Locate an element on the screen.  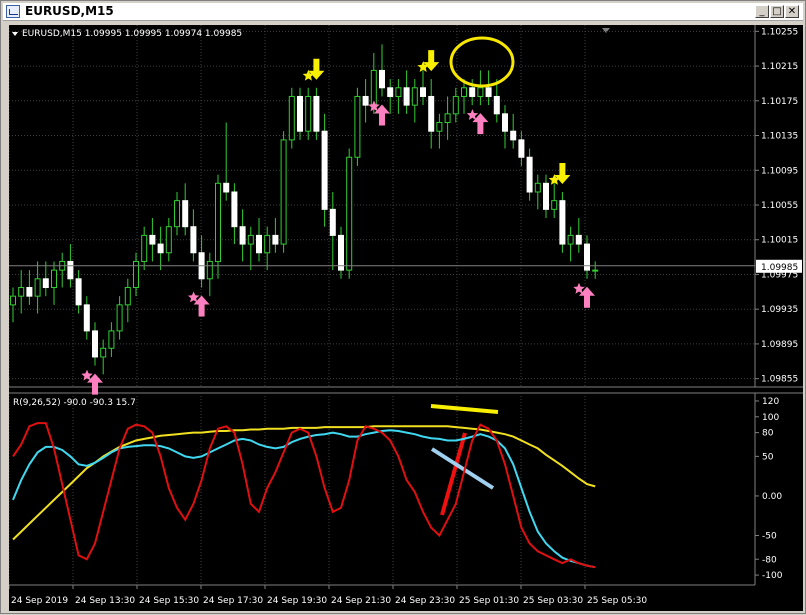
price-axis-label-8: 1.09935 is located at coordinates (779, 310).